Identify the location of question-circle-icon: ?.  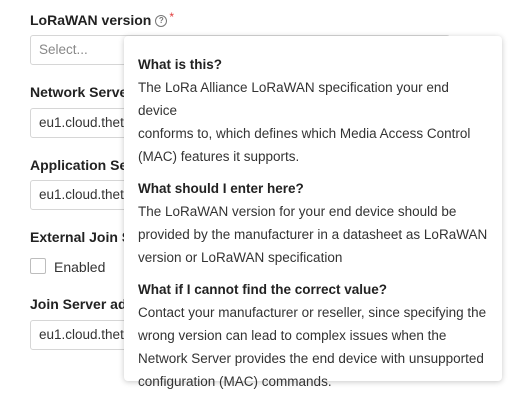
(161, 21).